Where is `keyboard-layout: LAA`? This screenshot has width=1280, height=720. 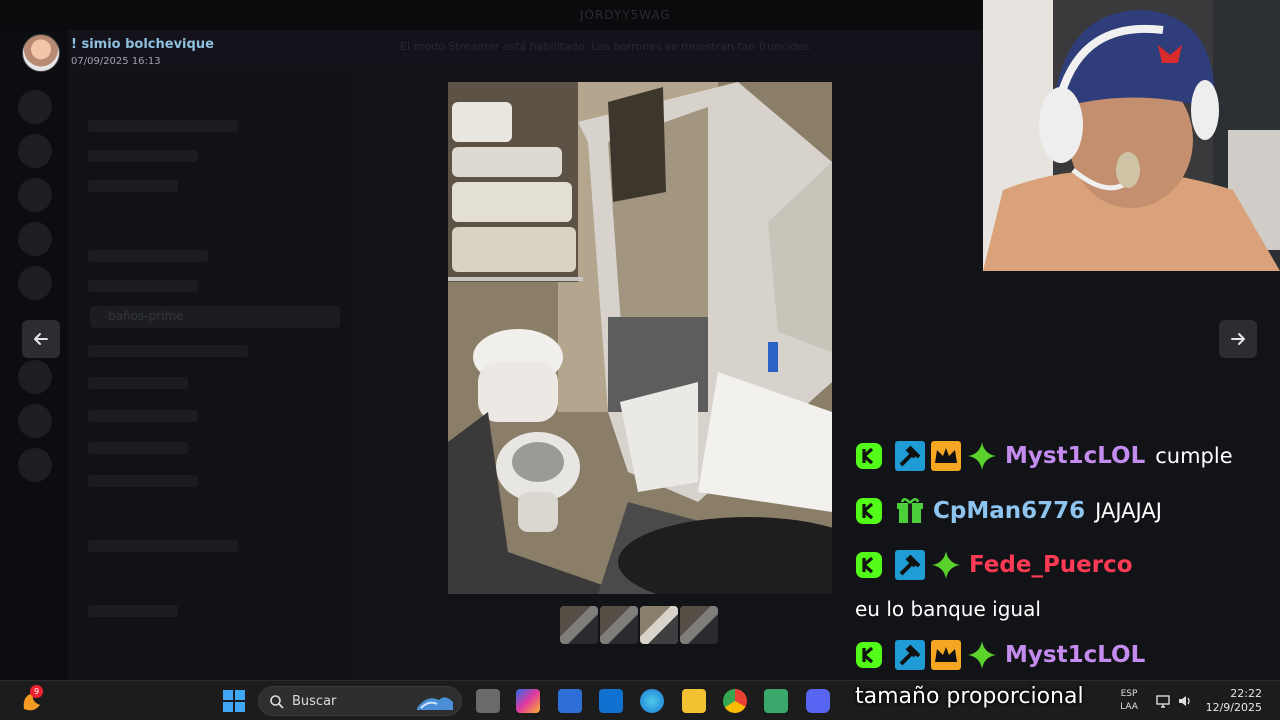
keyboard-layout: LAA is located at coordinates (1129, 707).